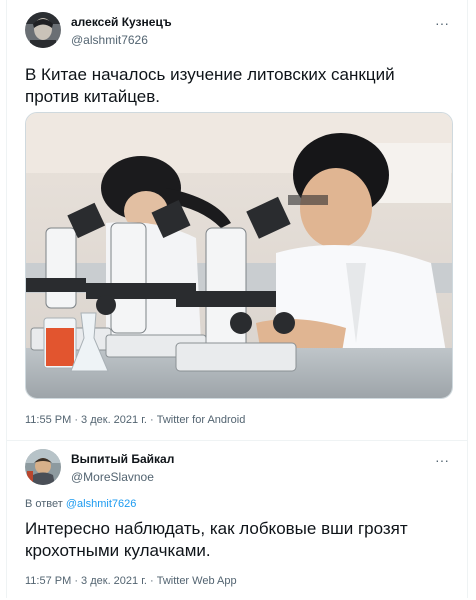  Describe the element at coordinates (121, 22) in the screenshot. I see `display-name: алексей Кузнецъ` at that location.